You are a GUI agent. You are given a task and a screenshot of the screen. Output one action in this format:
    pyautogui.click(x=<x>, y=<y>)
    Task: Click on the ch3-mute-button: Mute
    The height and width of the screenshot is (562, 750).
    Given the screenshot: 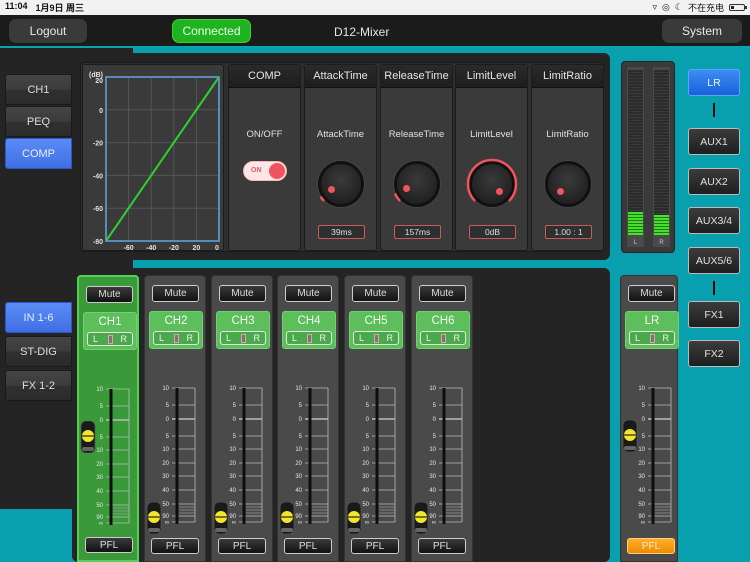 What is the action you would take?
    pyautogui.click(x=242, y=293)
    